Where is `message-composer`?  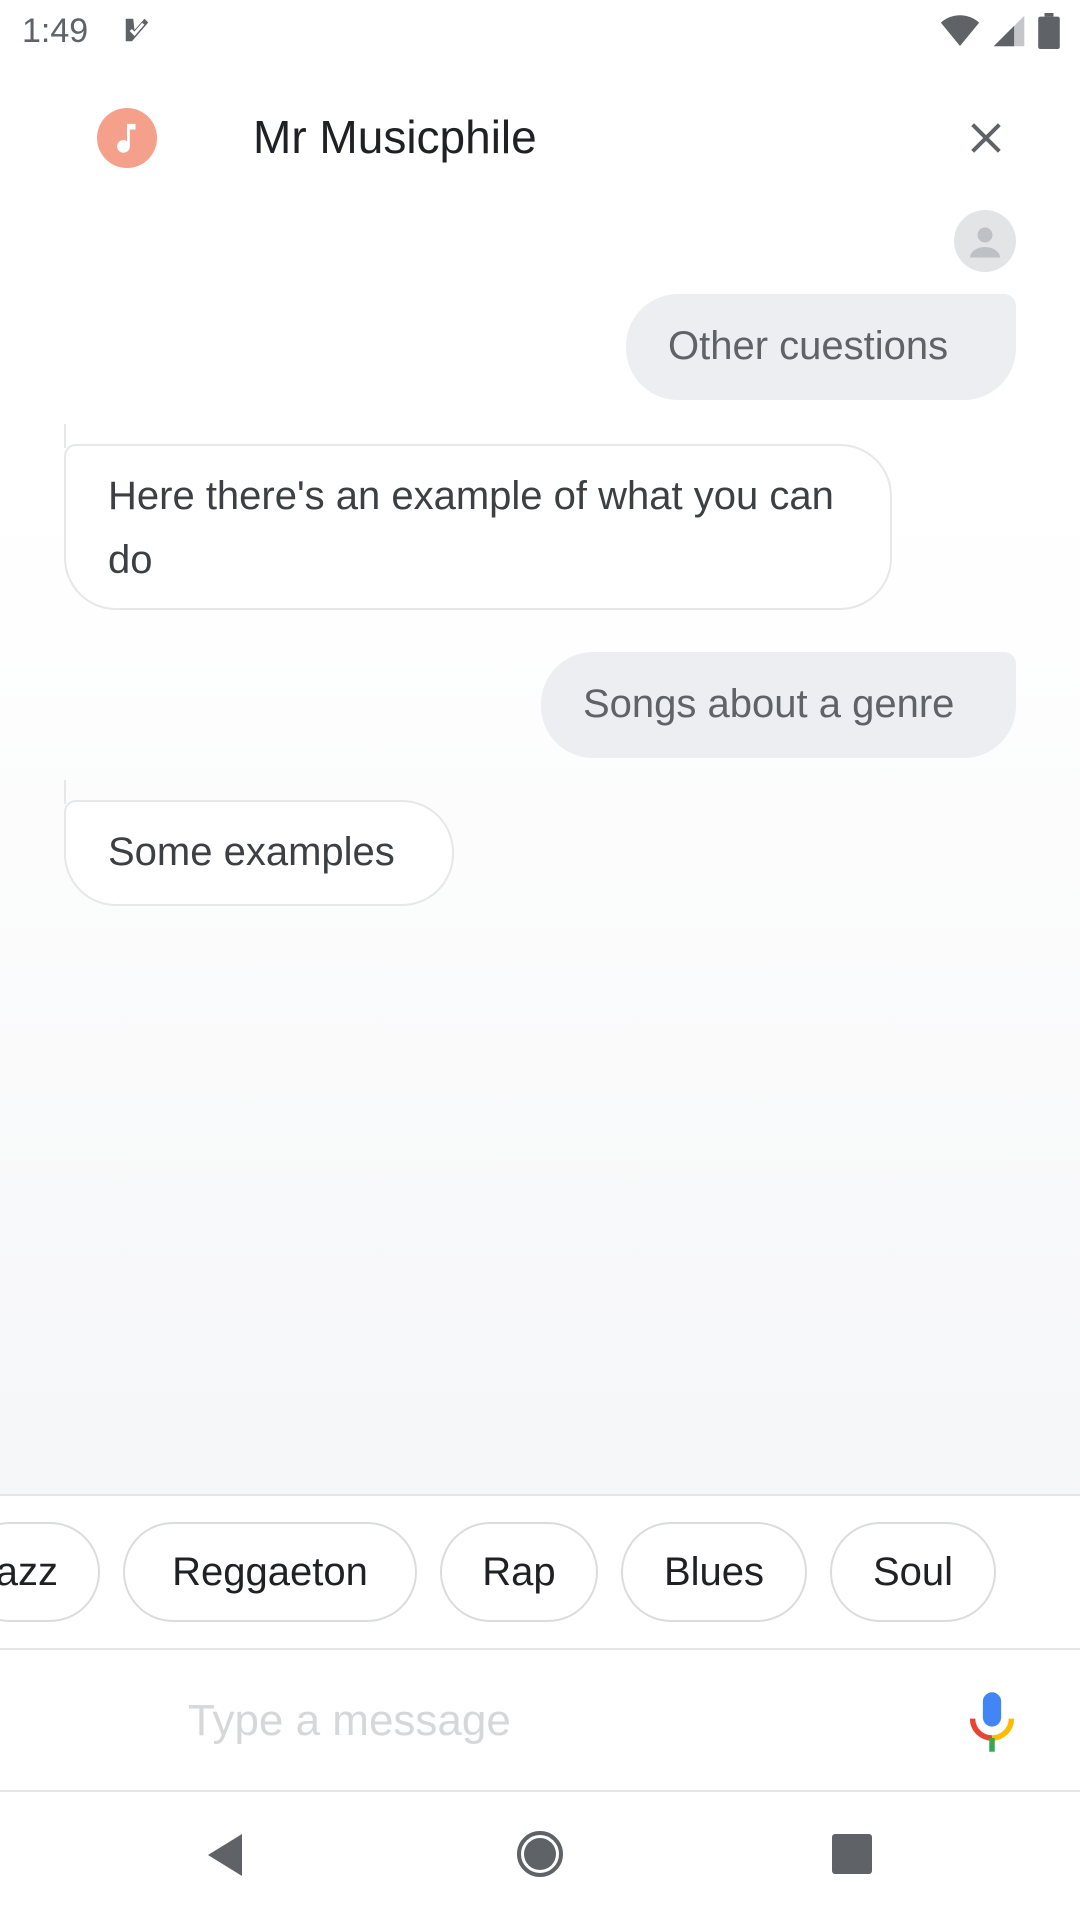
message-composer is located at coordinates (540, 1720).